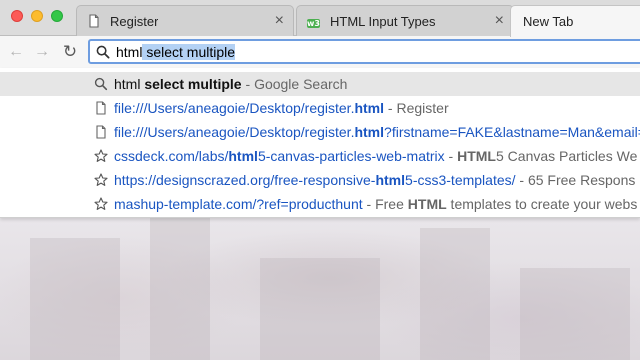 Image resolution: width=640 pixels, height=360 pixels. I want to click on suggestion-query: html, so click(127, 84).